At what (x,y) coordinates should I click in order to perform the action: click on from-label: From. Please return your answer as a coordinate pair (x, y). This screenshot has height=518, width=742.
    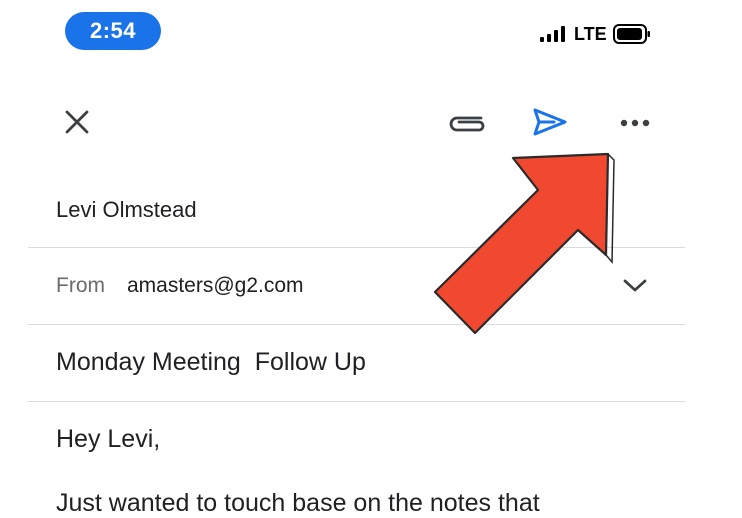
    Looking at the image, I should click on (80, 285).